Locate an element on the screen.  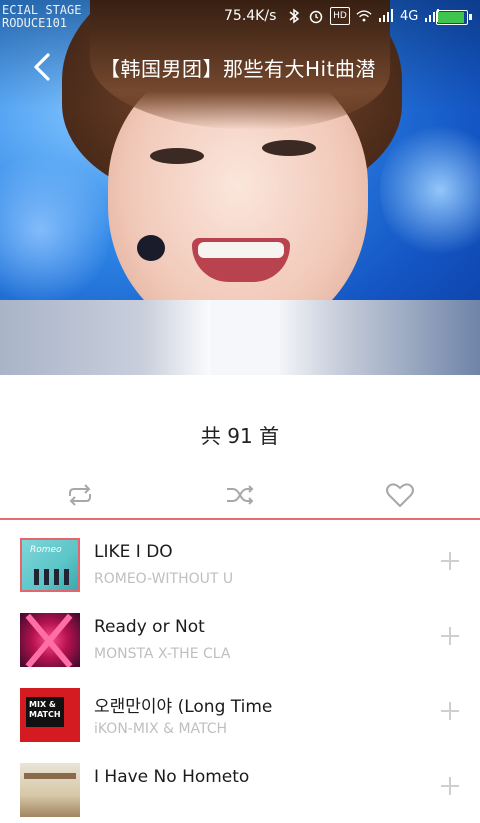
signal-icon is located at coordinates (386, 16).